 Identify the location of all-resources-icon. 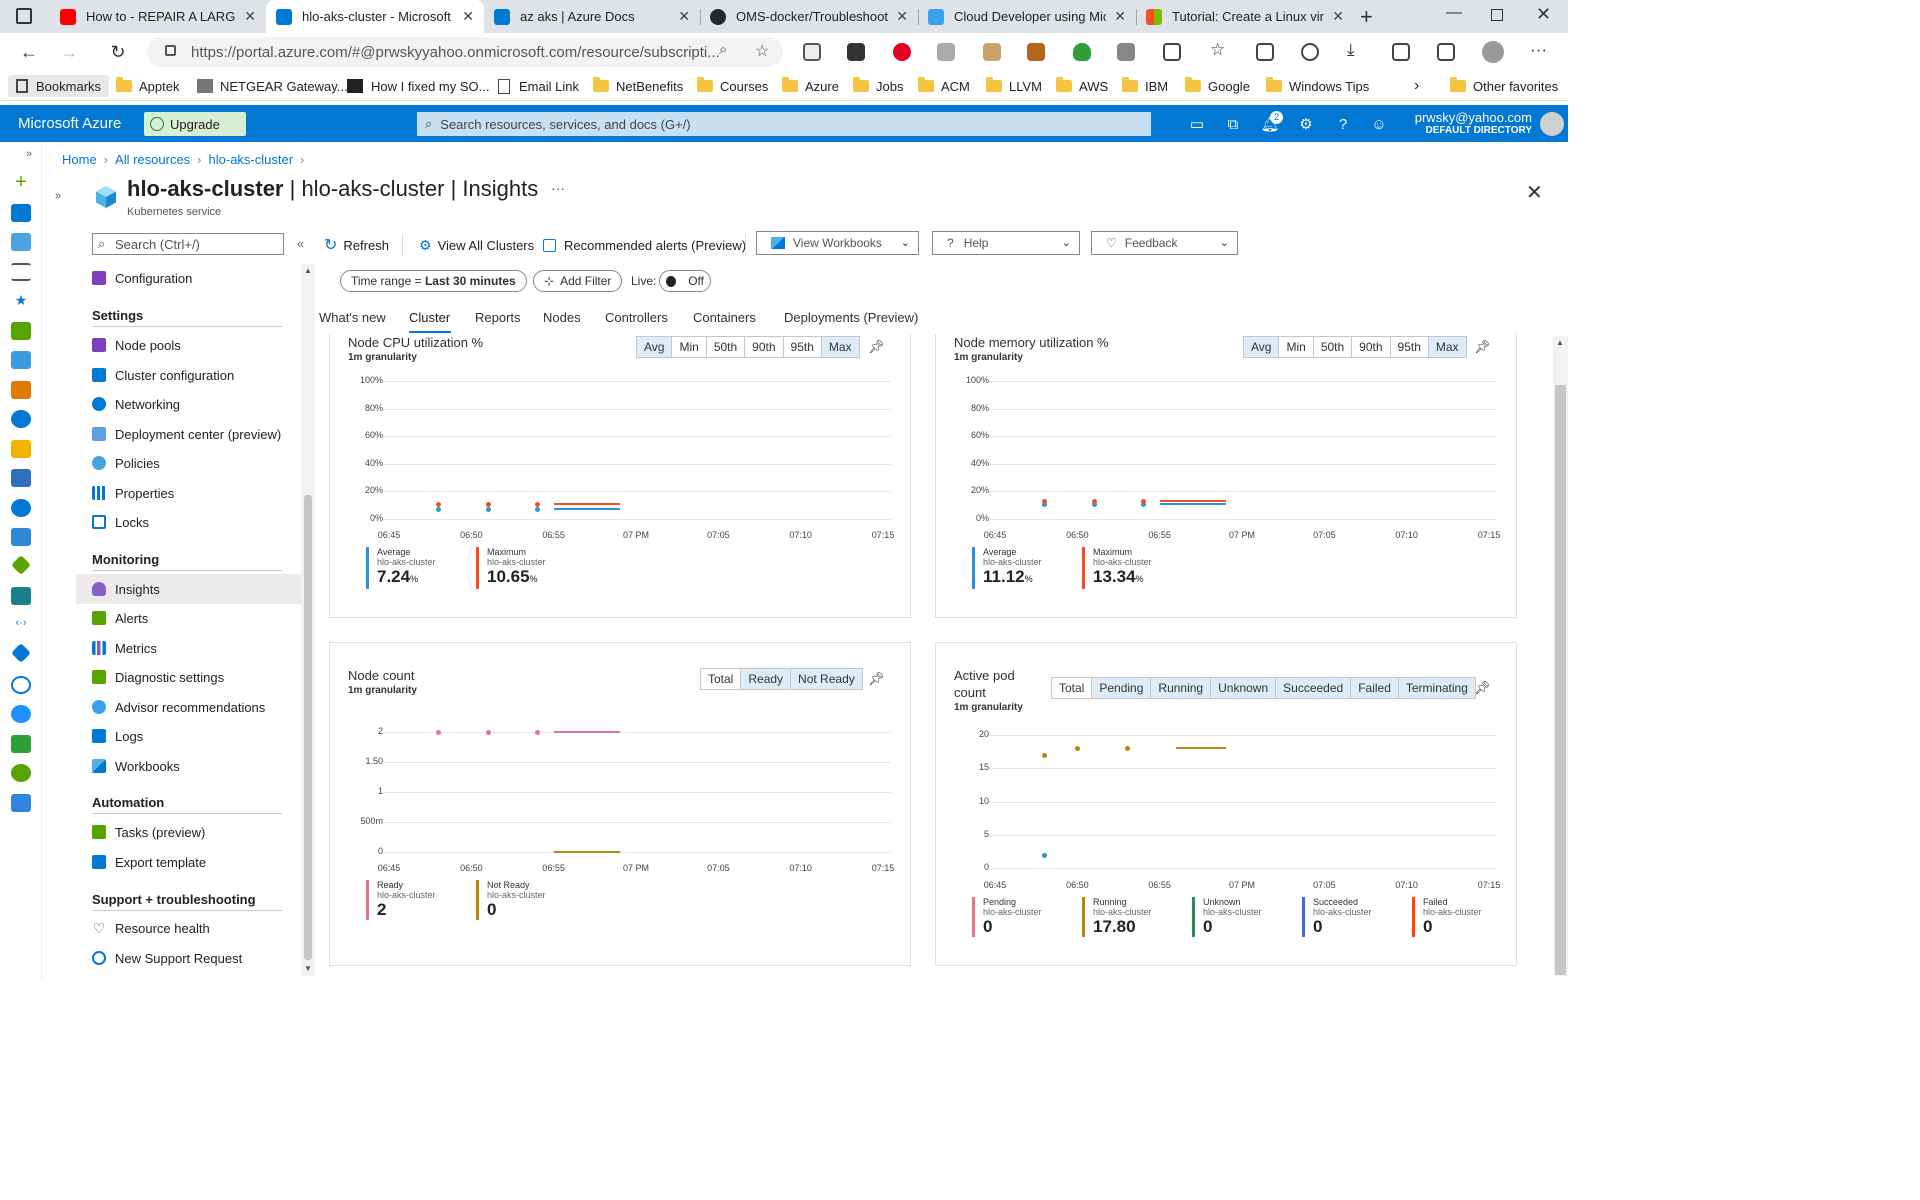
(21, 331).